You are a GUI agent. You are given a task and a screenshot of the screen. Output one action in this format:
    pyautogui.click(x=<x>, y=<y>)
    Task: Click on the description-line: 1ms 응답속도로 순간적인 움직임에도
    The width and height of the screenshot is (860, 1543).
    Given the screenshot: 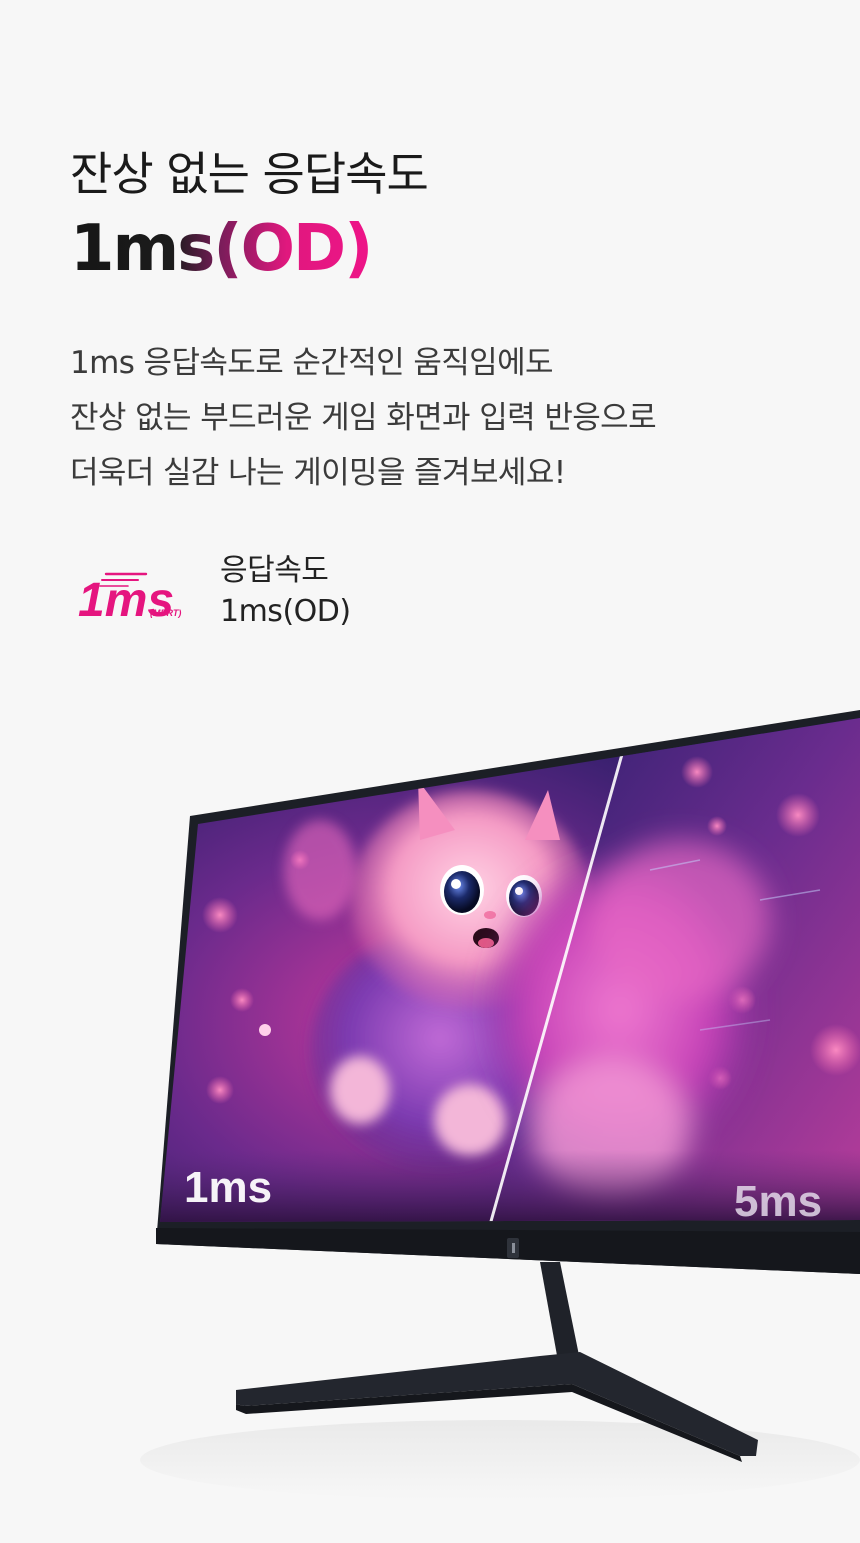 What is the action you would take?
    pyautogui.click(x=312, y=363)
    